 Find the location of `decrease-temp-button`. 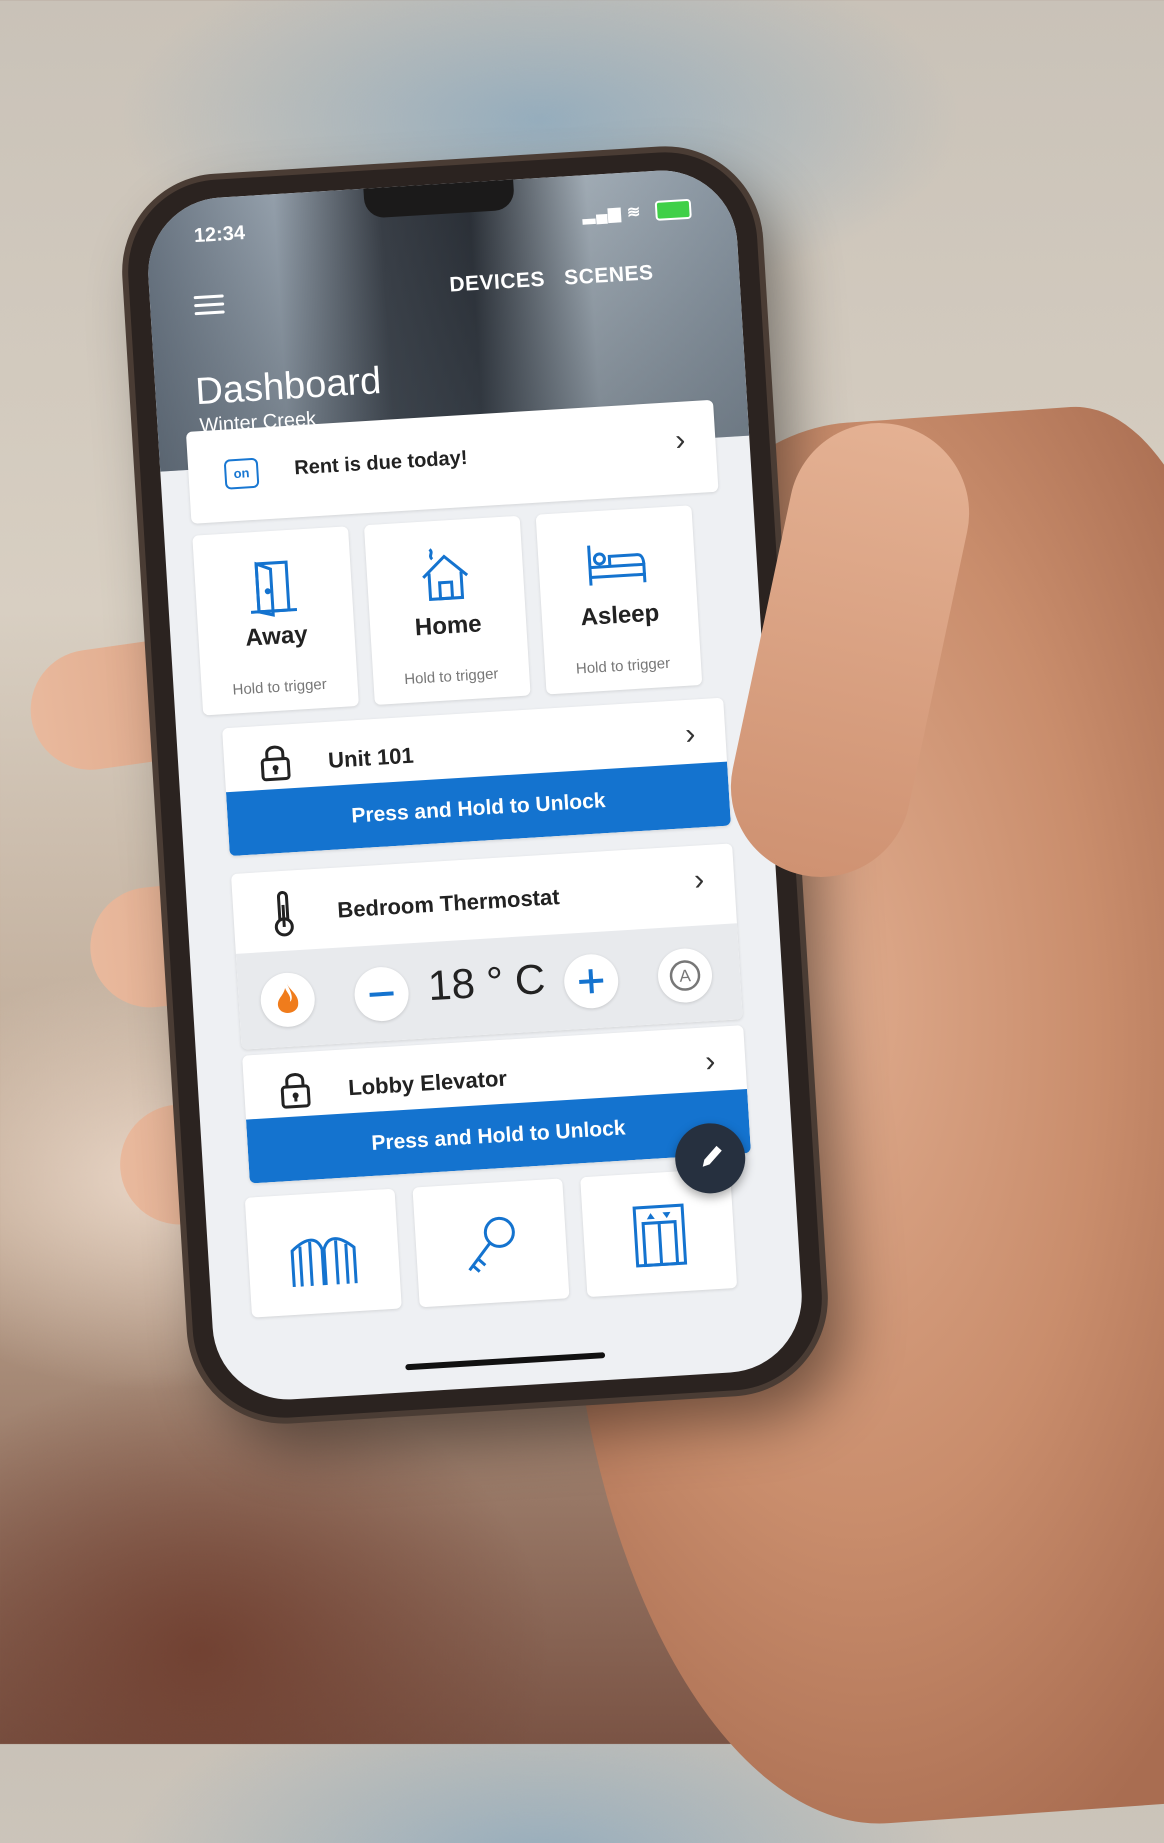

decrease-temp-button is located at coordinates (381, 994).